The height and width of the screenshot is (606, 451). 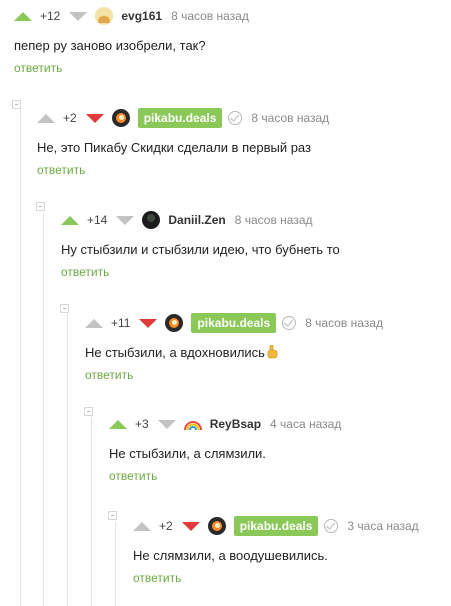 What do you see at coordinates (230, 555) in the screenshot?
I see `comment-text: Не слямзили, а воодушевились.` at bounding box center [230, 555].